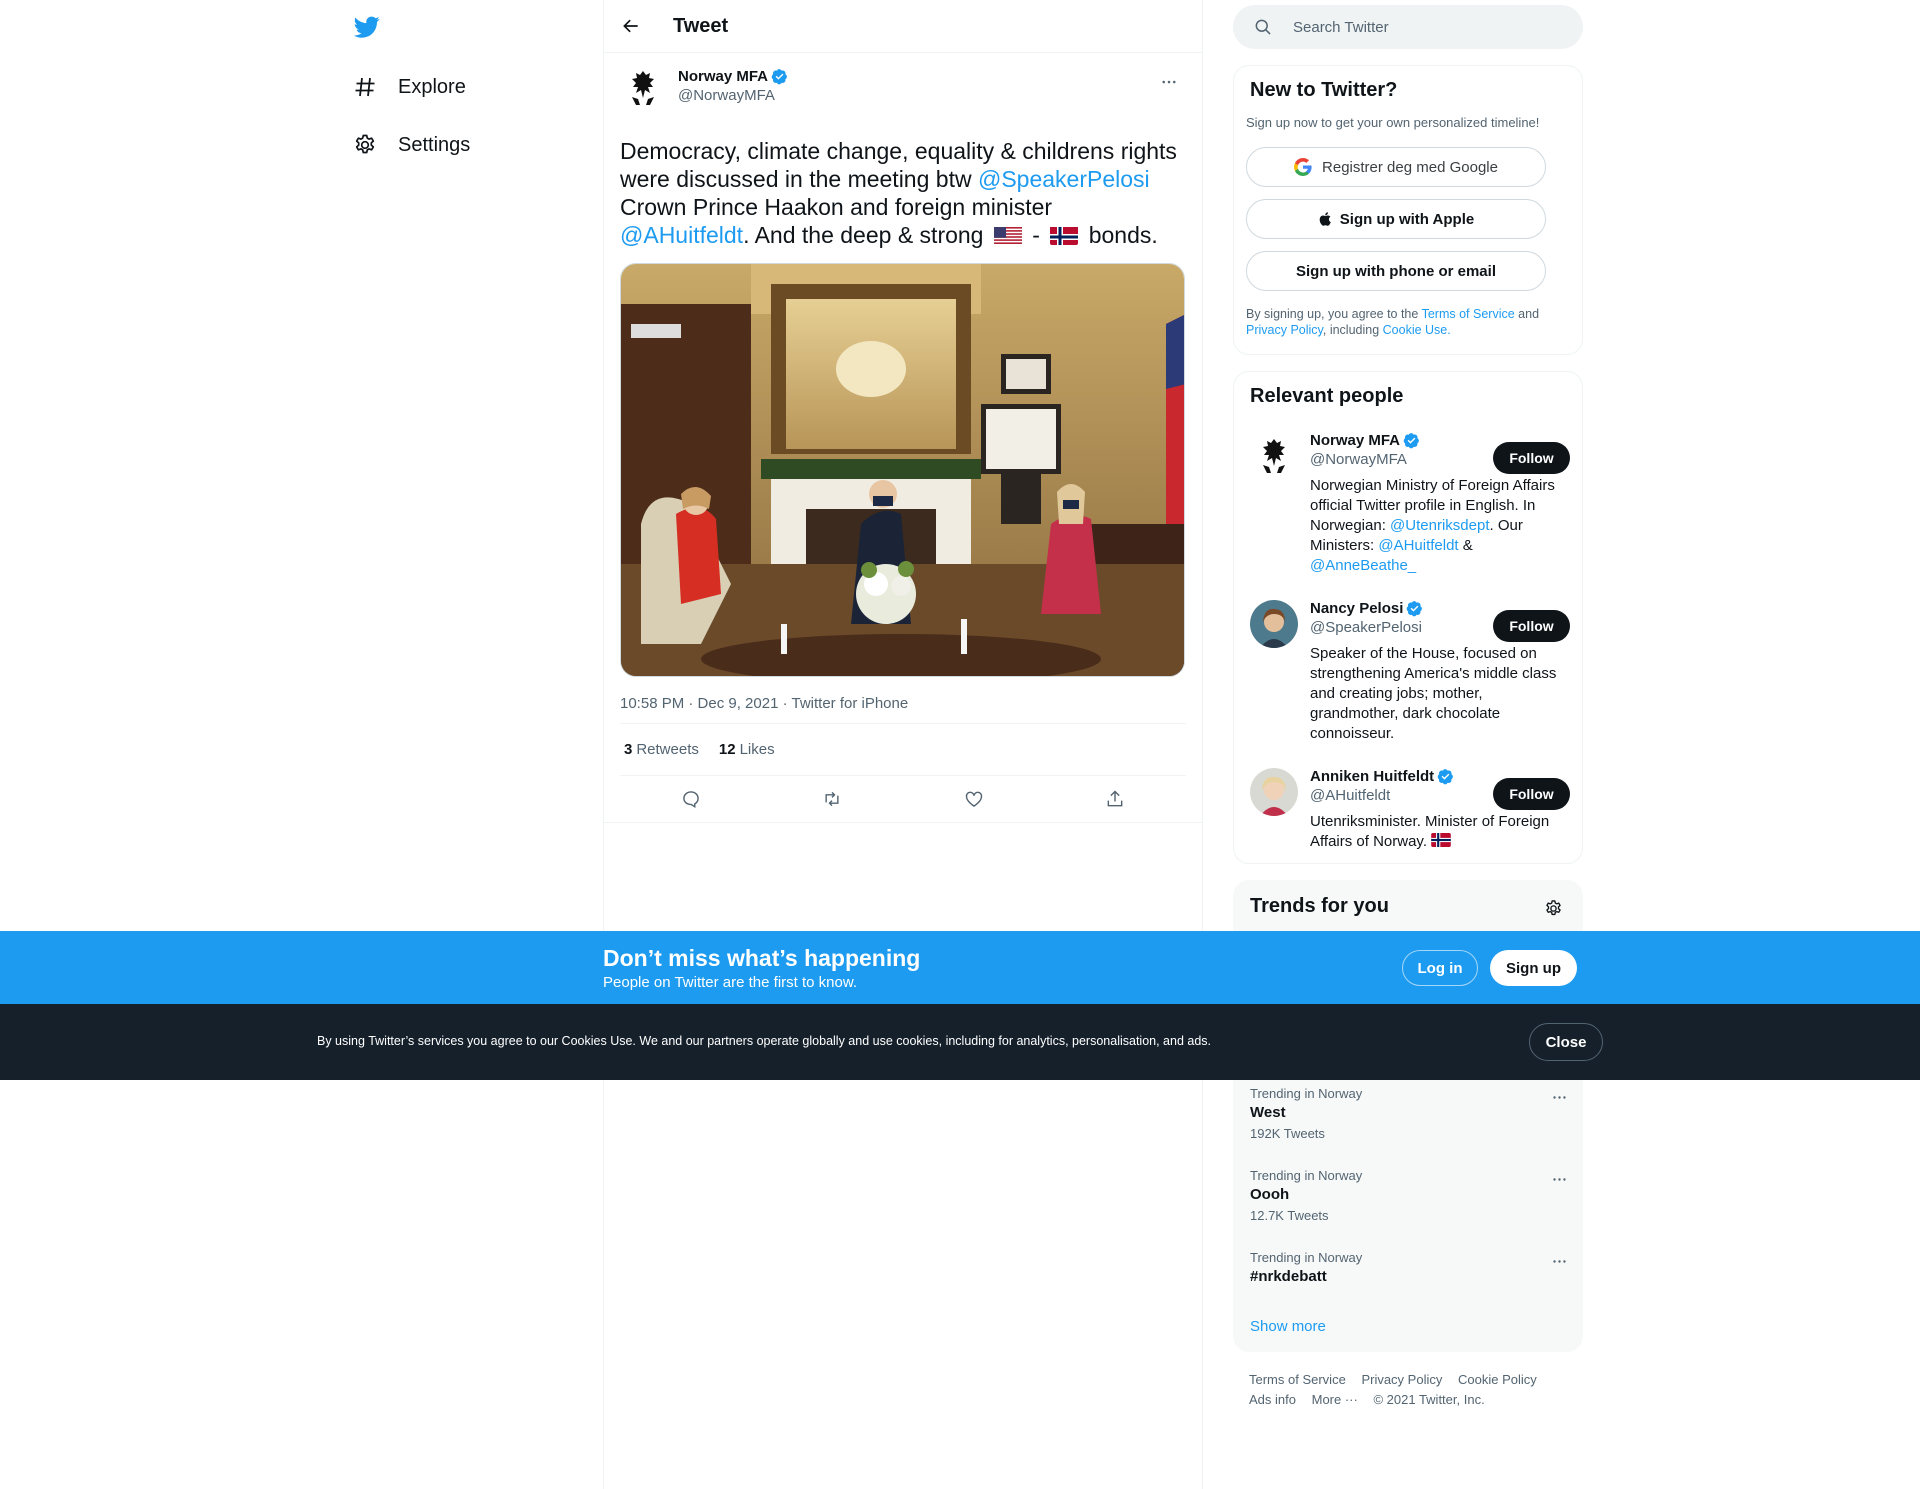 The width and height of the screenshot is (1920, 1489). I want to click on apple-signup-button: Sign up with Apple, so click(1396, 219).